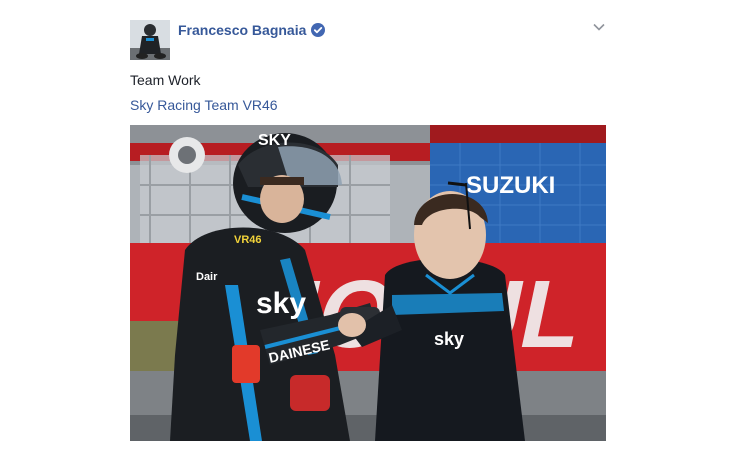 Image resolution: width=738 pixels, height=462 pixels. Describe the element at coordinates (274, 140) in the screenshot. I see `rider-helmet-text: SKY` at that location.